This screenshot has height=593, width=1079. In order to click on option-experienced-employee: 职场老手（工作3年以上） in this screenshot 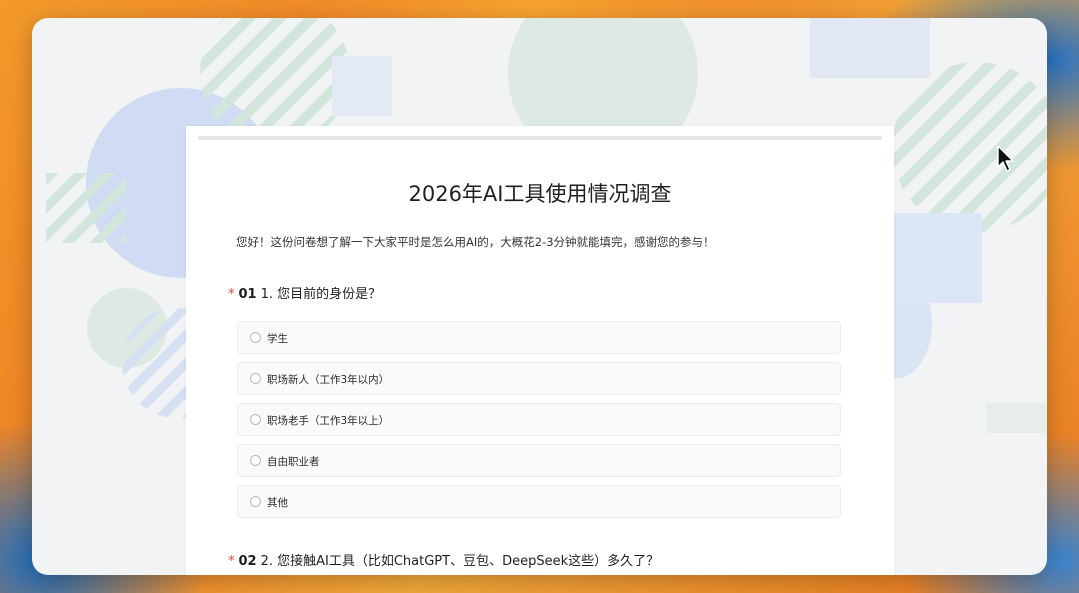, I will do `click(539, 419)`.